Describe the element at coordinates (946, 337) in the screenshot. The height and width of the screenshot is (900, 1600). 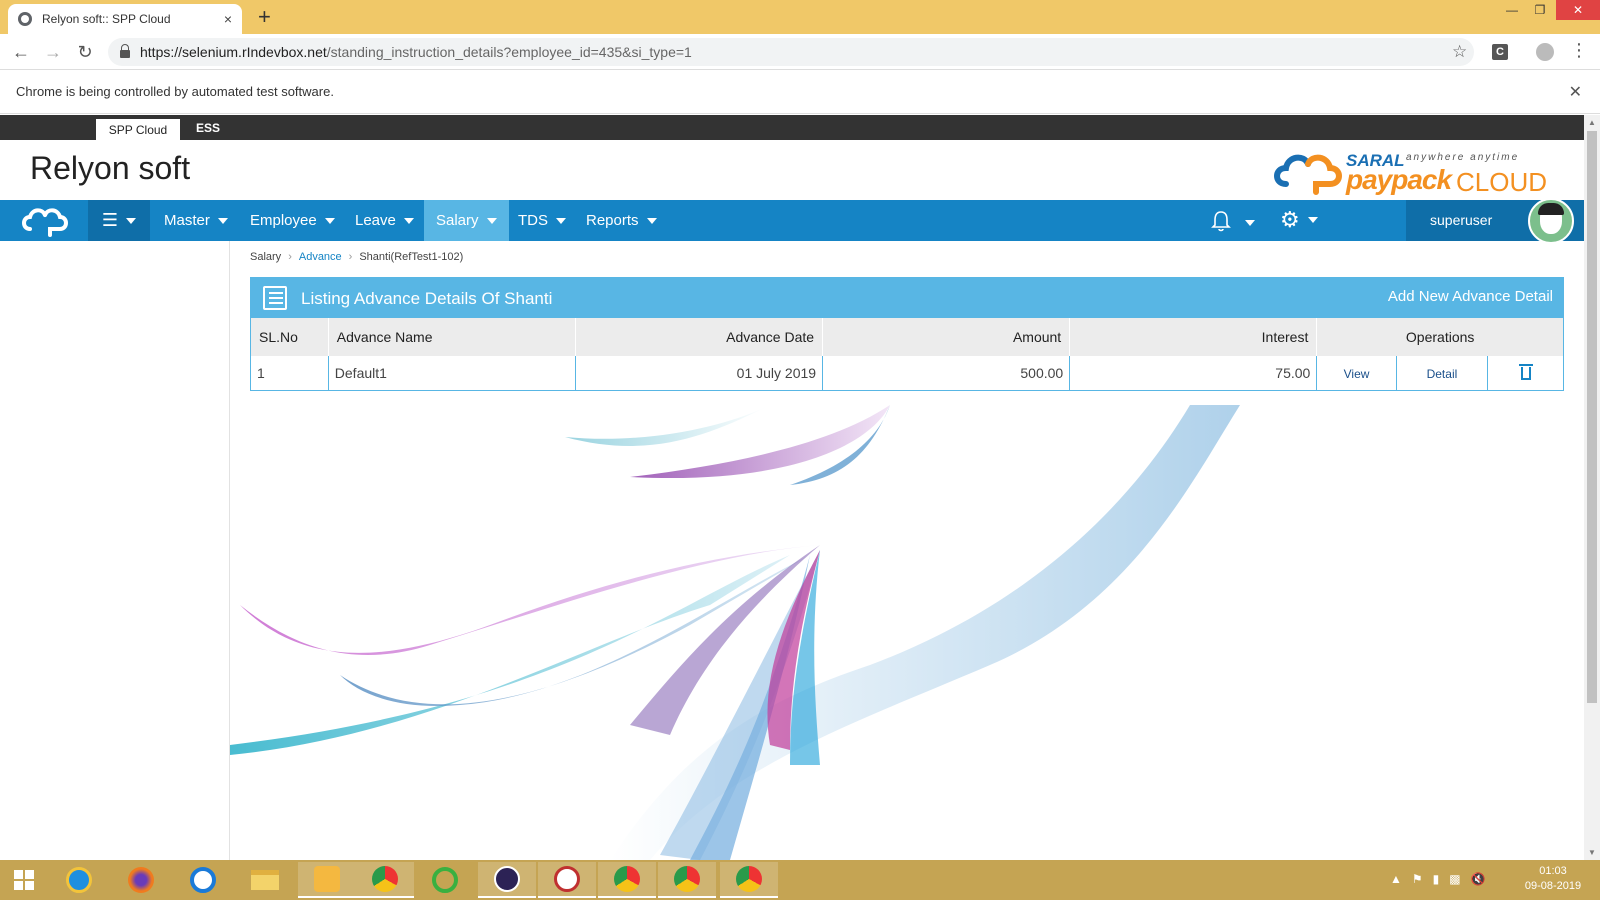
I see `col-amount: Amount` at that location.